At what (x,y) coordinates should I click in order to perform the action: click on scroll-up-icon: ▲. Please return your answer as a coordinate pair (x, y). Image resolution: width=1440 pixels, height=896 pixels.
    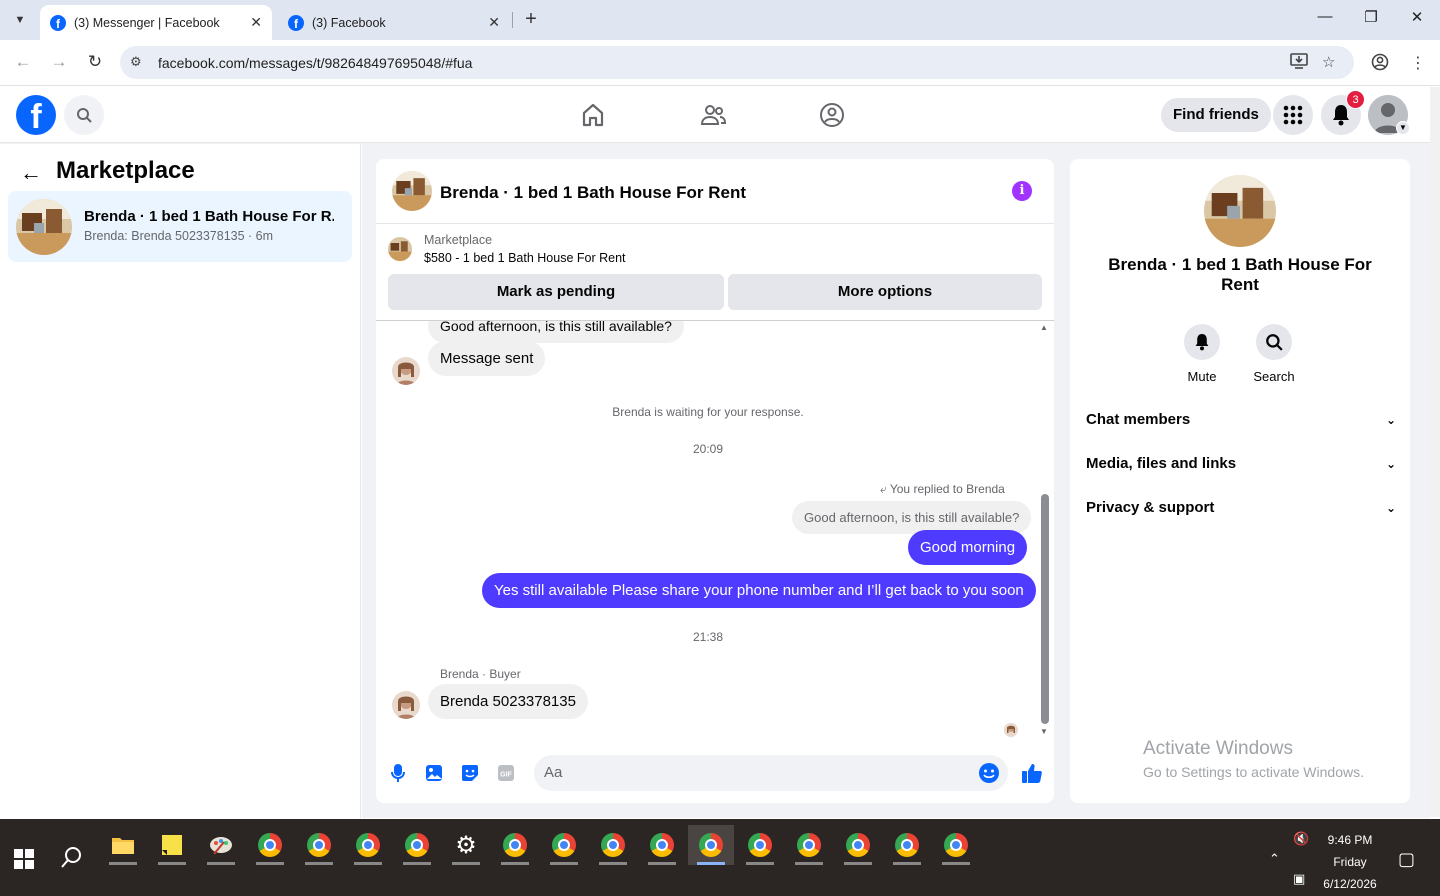
    Looking at the image, I should click on (1044, 327).